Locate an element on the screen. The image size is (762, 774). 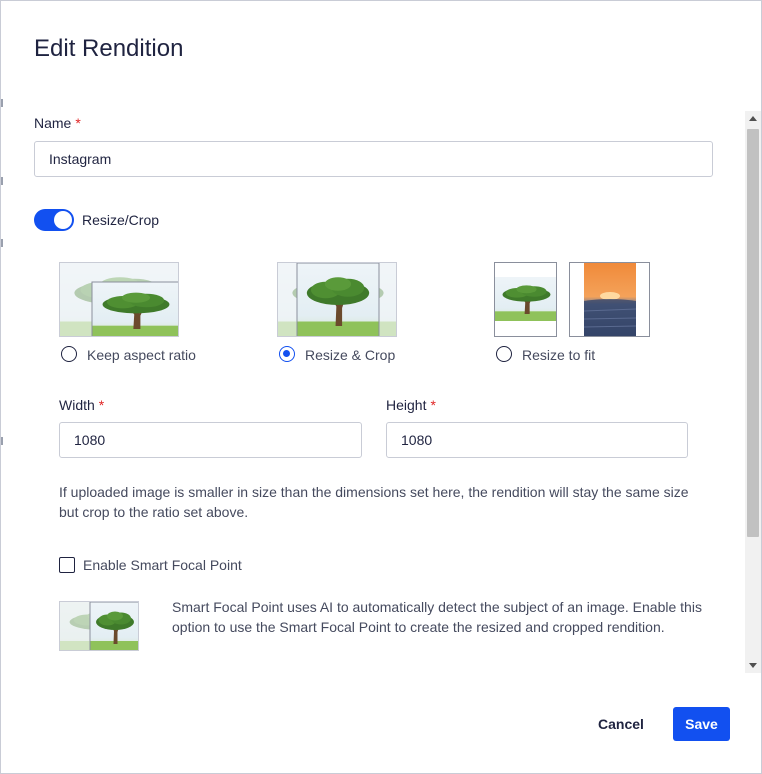
width-label-text: Width is located at coordinates (77, 405).